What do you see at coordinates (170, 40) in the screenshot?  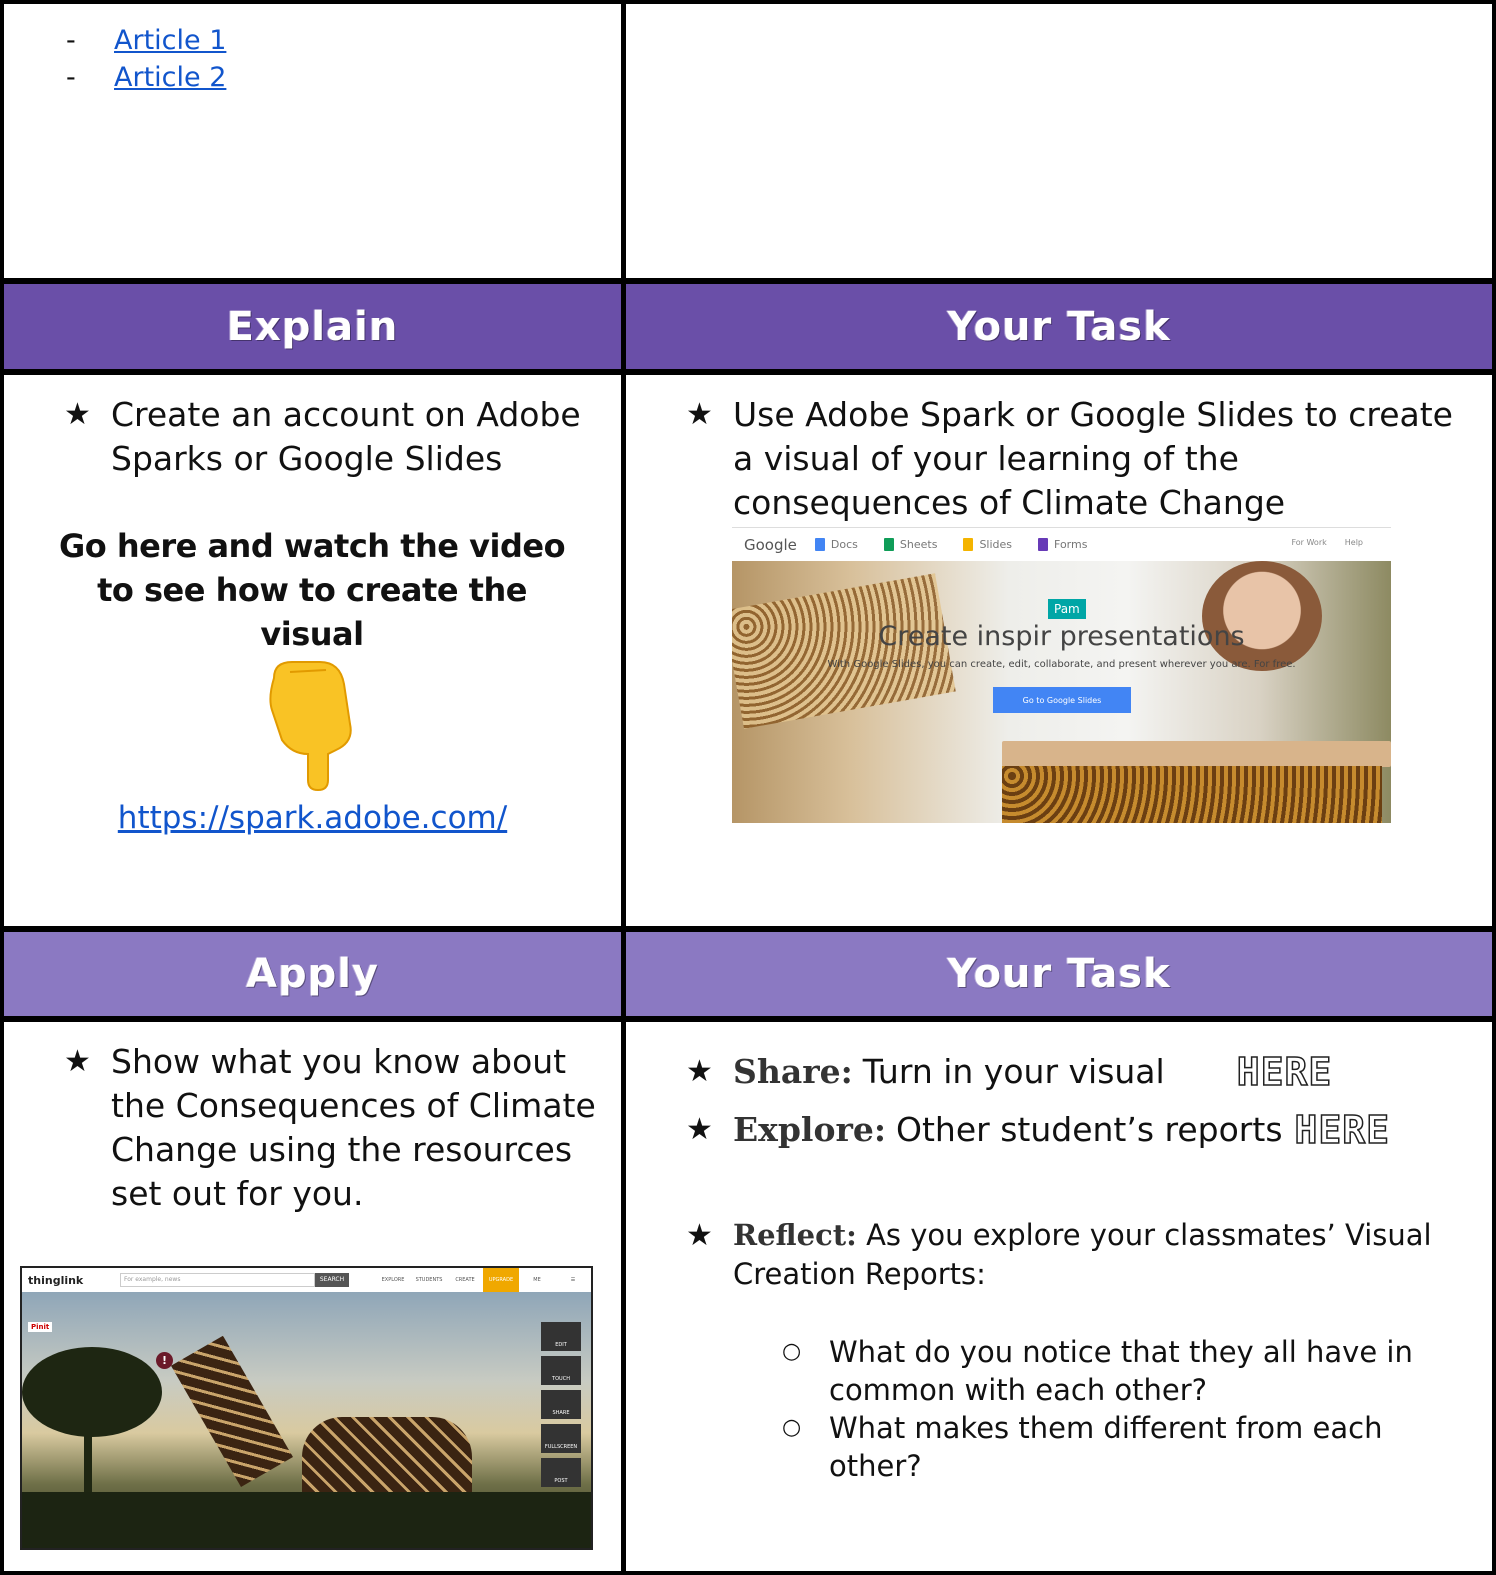 I see `article-1-link: Article 1` at bounding box center [170, 40].